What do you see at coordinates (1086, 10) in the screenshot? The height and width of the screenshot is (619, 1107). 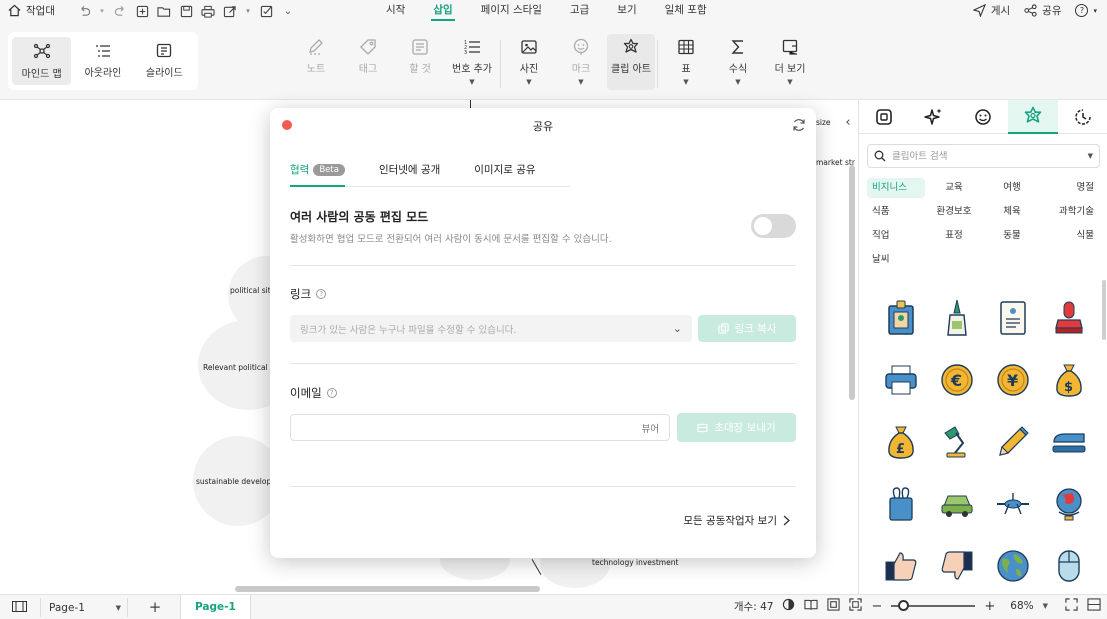 I see `help-button: ? ▾` at bounding box center [1086, 10].